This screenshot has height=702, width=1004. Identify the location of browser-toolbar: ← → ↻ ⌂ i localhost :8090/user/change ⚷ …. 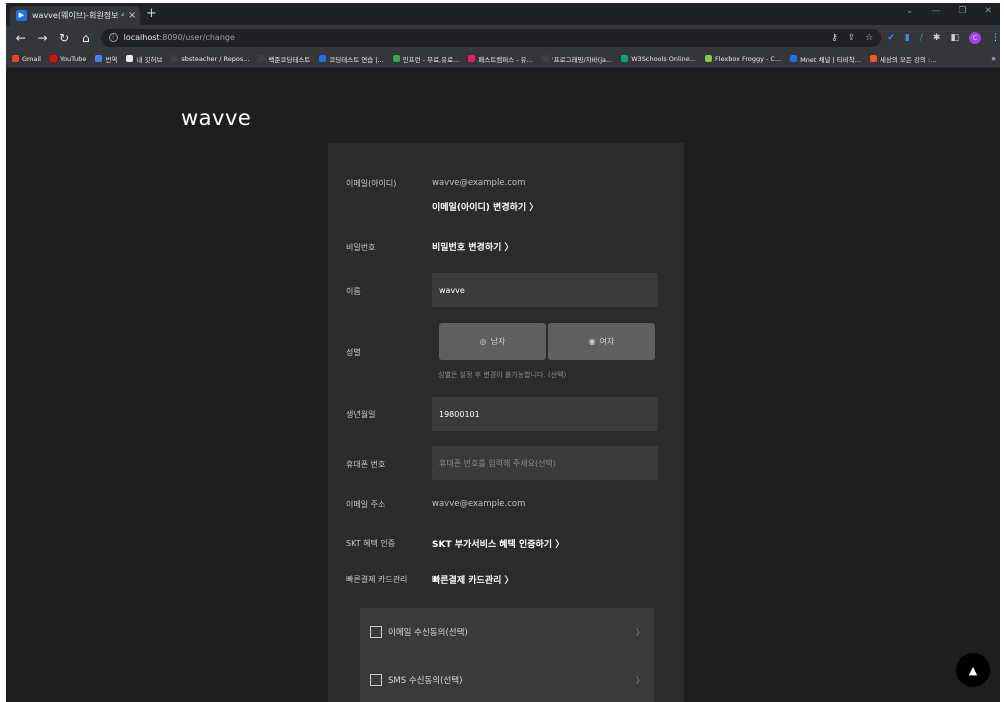
(503, 37).